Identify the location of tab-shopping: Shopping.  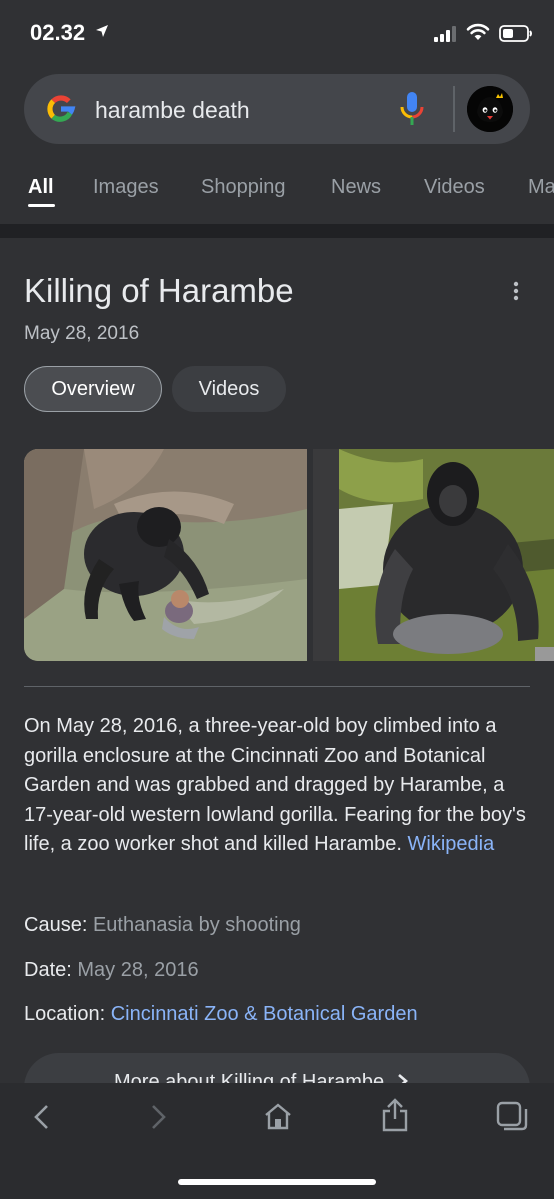
(243, 187).